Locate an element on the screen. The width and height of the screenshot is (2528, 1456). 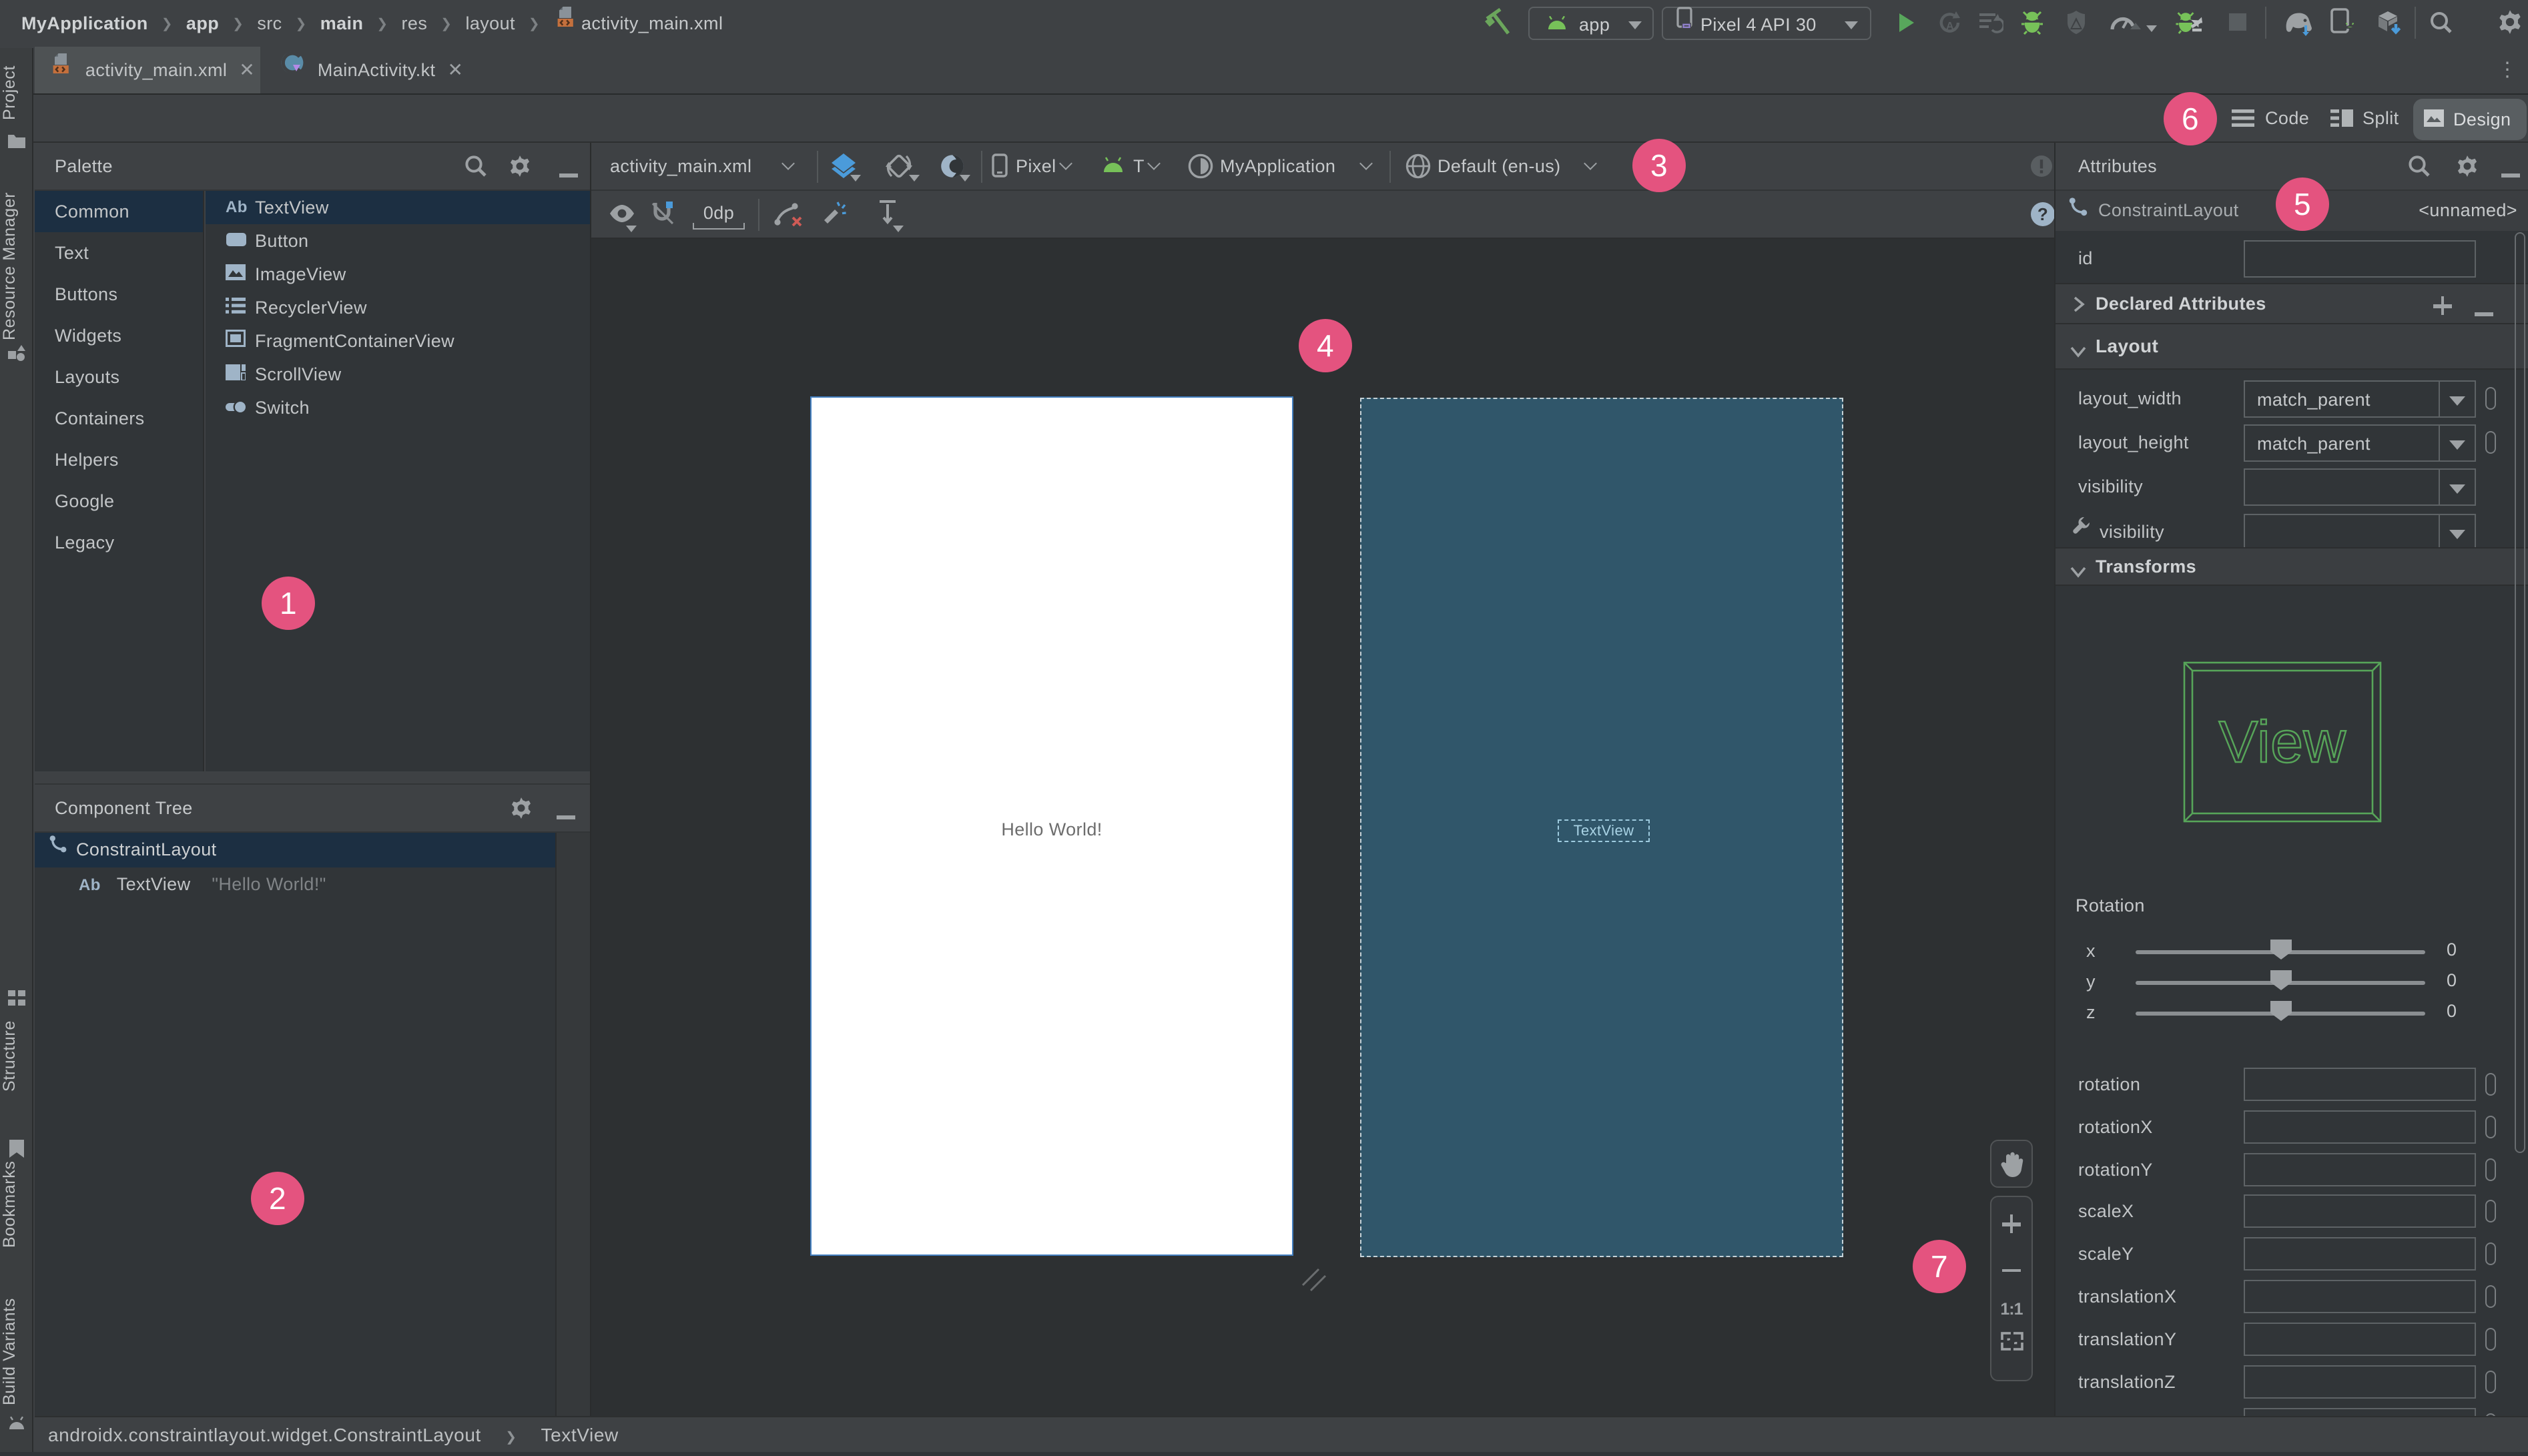
svg-text: A is located at coordinates (1950, 26).